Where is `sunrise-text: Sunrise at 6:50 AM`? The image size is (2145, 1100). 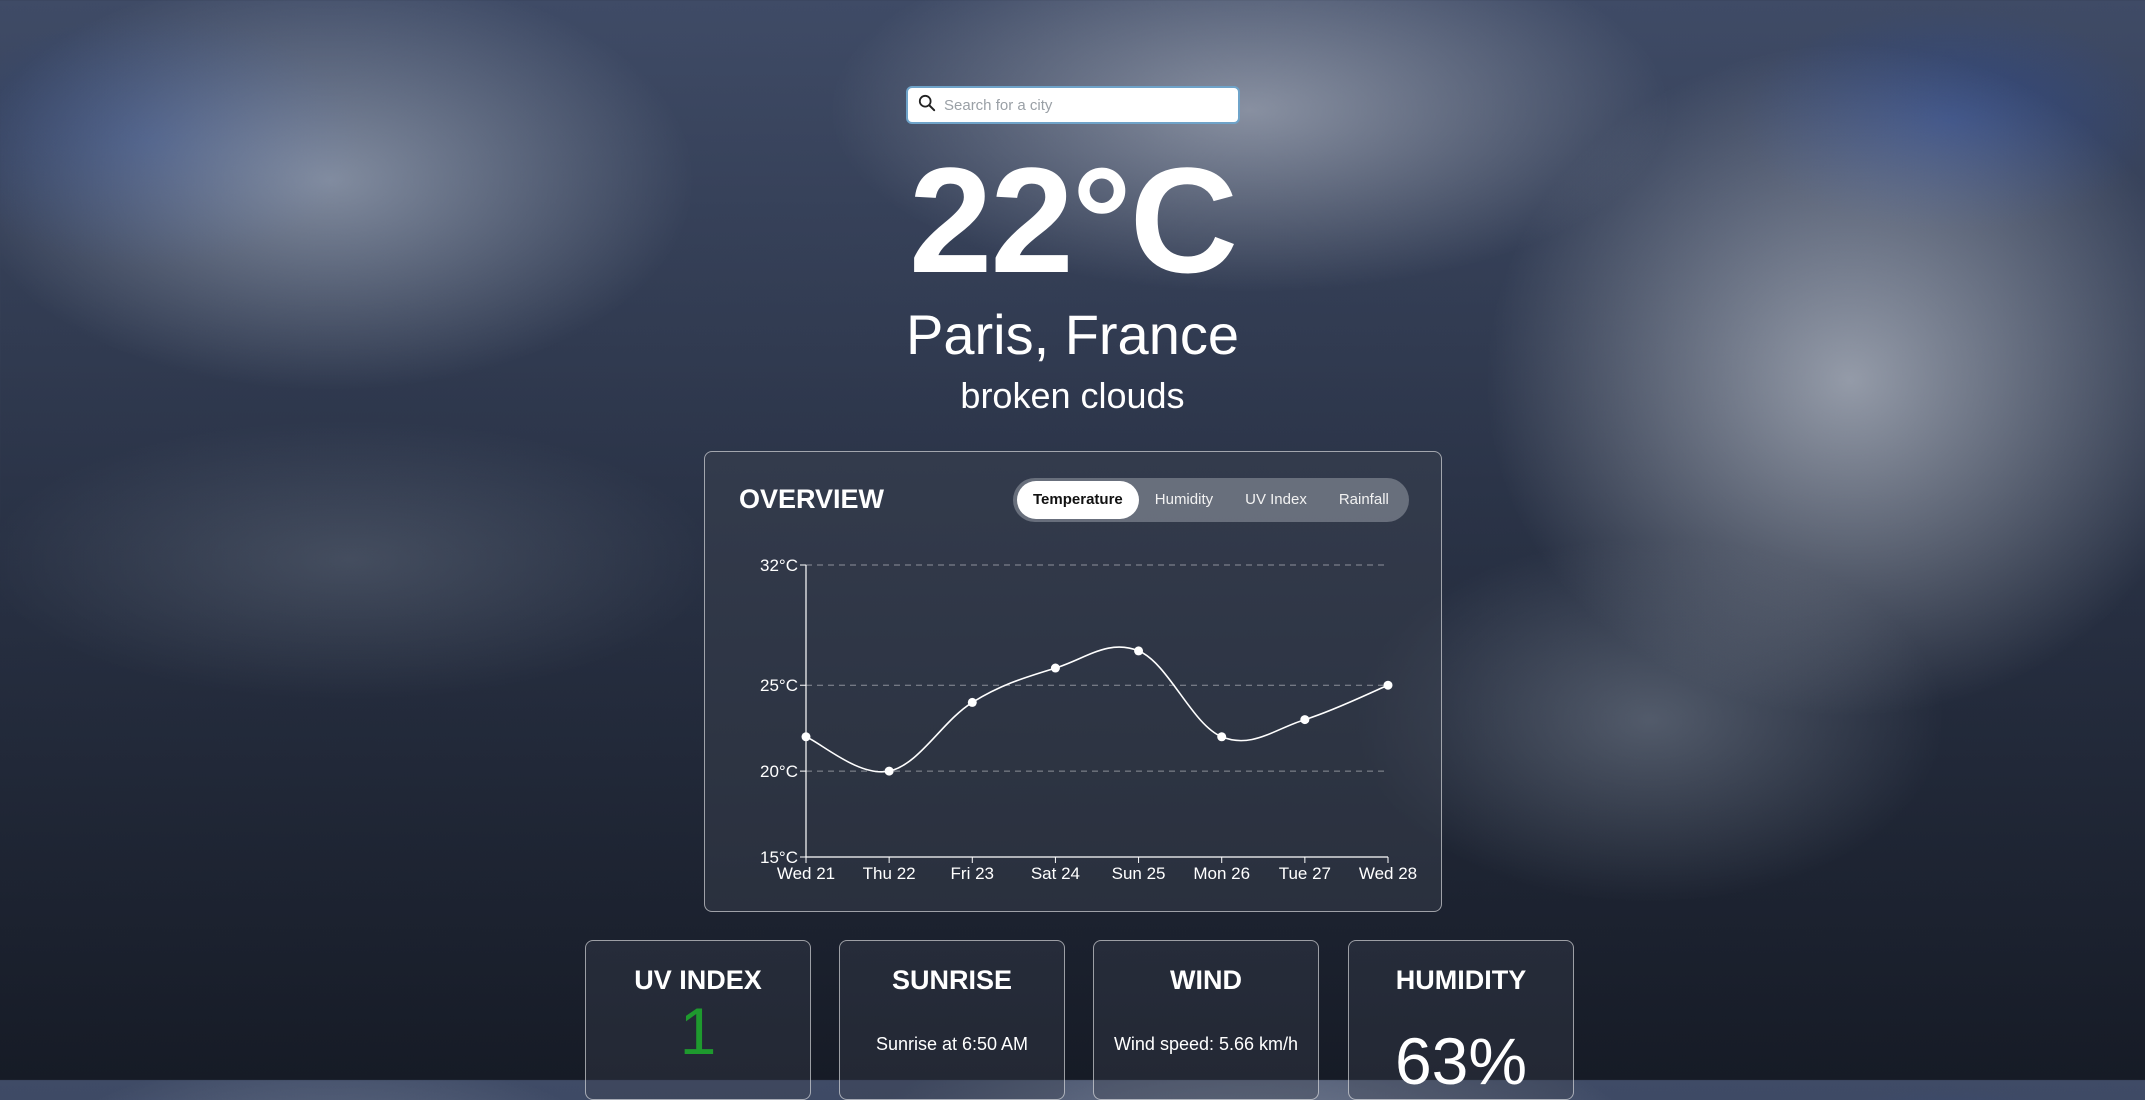 sunrise-text: Sunrise at 6:50 AM is located at coordinates (952, 1044).